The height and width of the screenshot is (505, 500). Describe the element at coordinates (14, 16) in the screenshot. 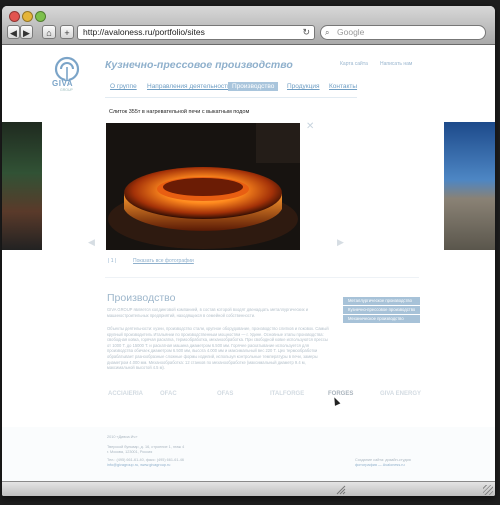

I see `close-window-button` at that location.